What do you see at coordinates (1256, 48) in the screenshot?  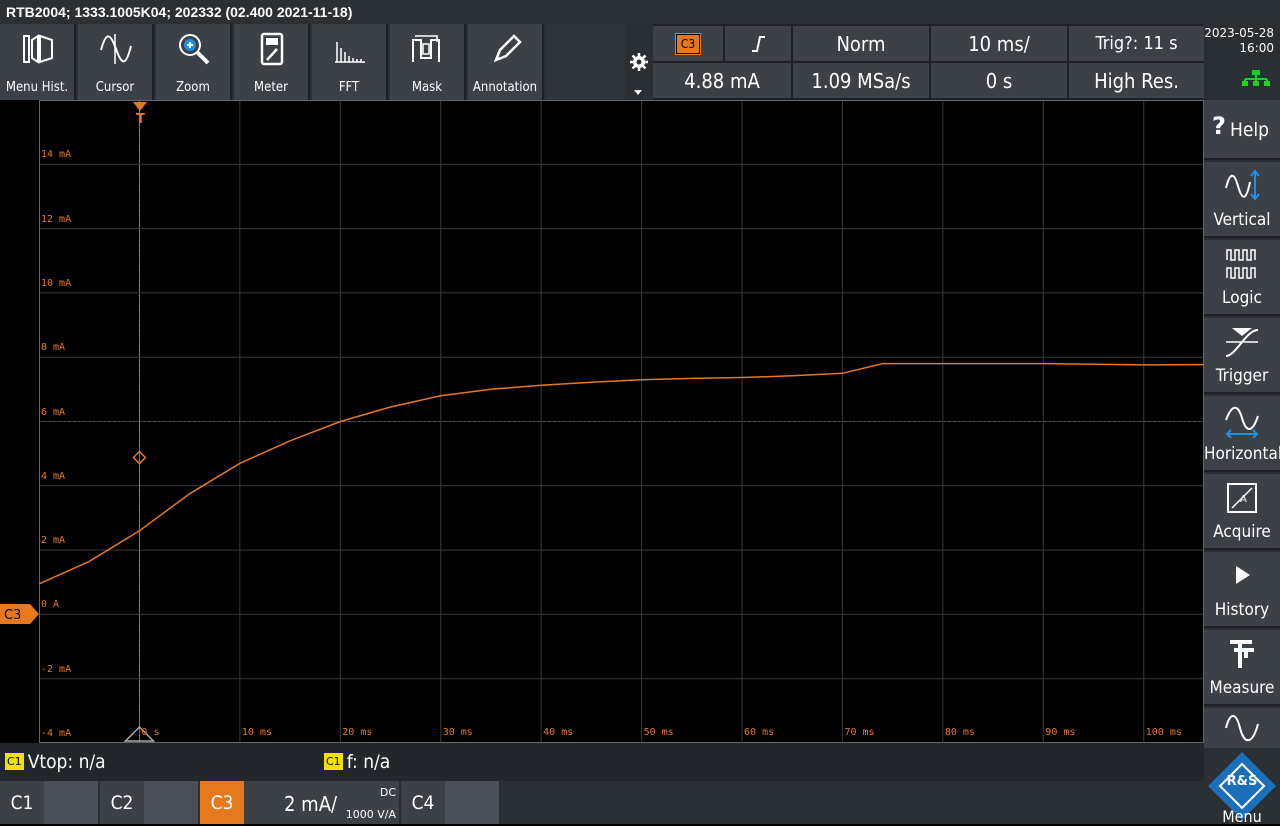 I see `clock-time: 16:00` at bounding box center [1256, 48].